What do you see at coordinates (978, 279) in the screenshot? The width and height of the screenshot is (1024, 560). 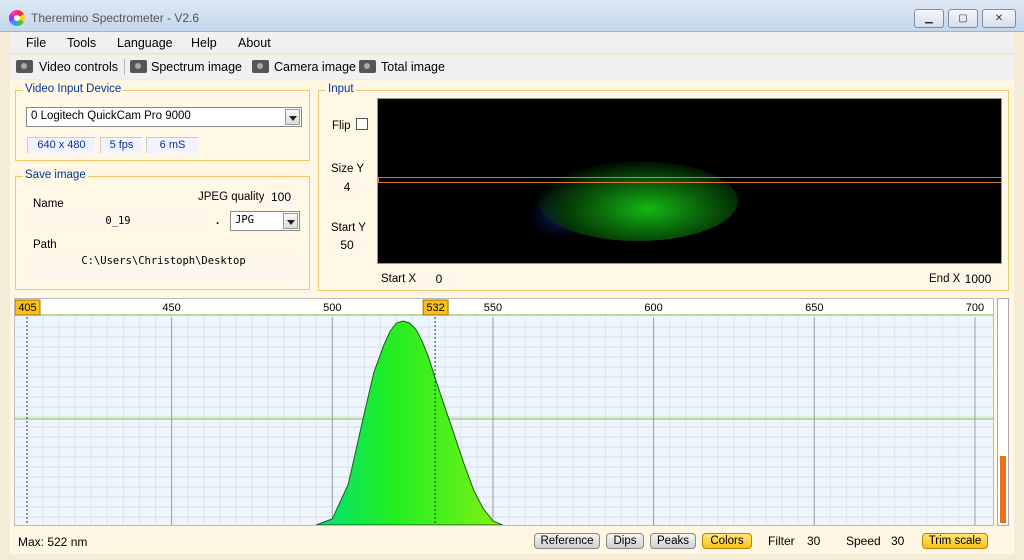 I see `end-x-input: 1000` at bounding box center [978, 279].